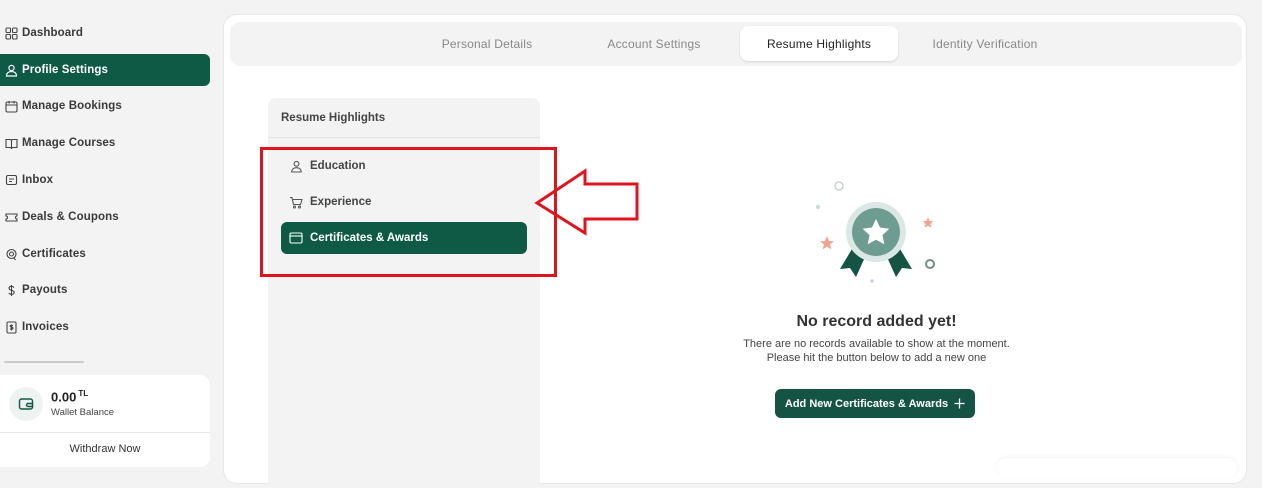 This screenshot has height=488, width=1262. What do you see at coordinates (404, 118) in the screenshot?
I see `panel-title: Resume Highlights` at bounding box center [404, 118].